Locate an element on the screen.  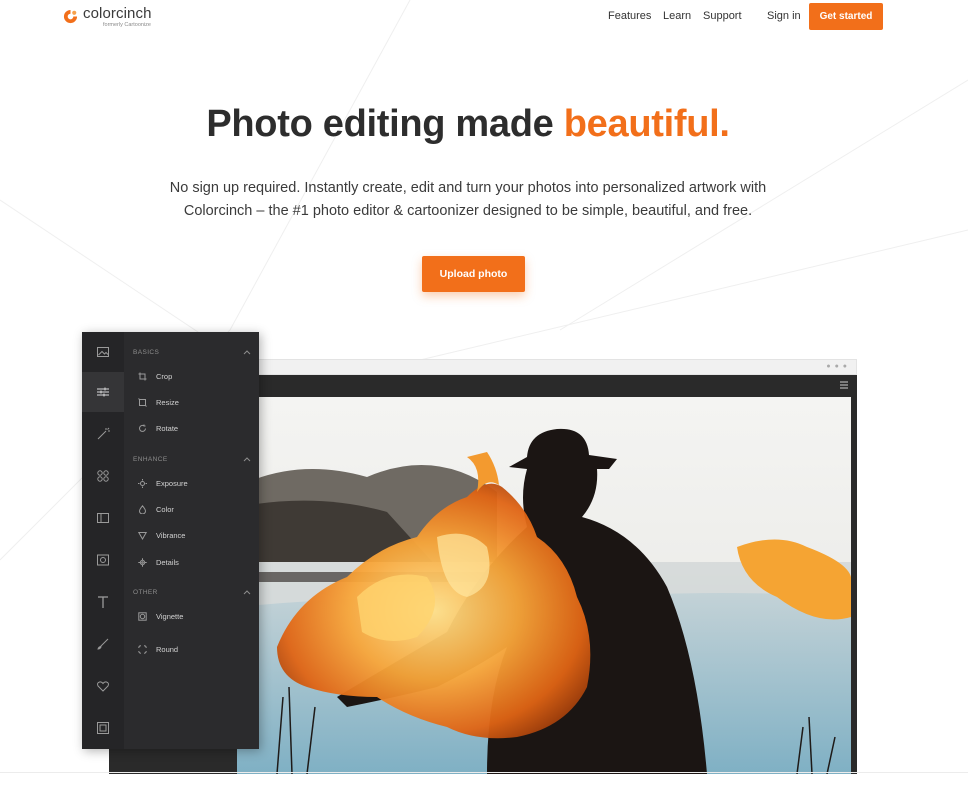
logo-name: colorcinch is located at coordinates (117, 13).